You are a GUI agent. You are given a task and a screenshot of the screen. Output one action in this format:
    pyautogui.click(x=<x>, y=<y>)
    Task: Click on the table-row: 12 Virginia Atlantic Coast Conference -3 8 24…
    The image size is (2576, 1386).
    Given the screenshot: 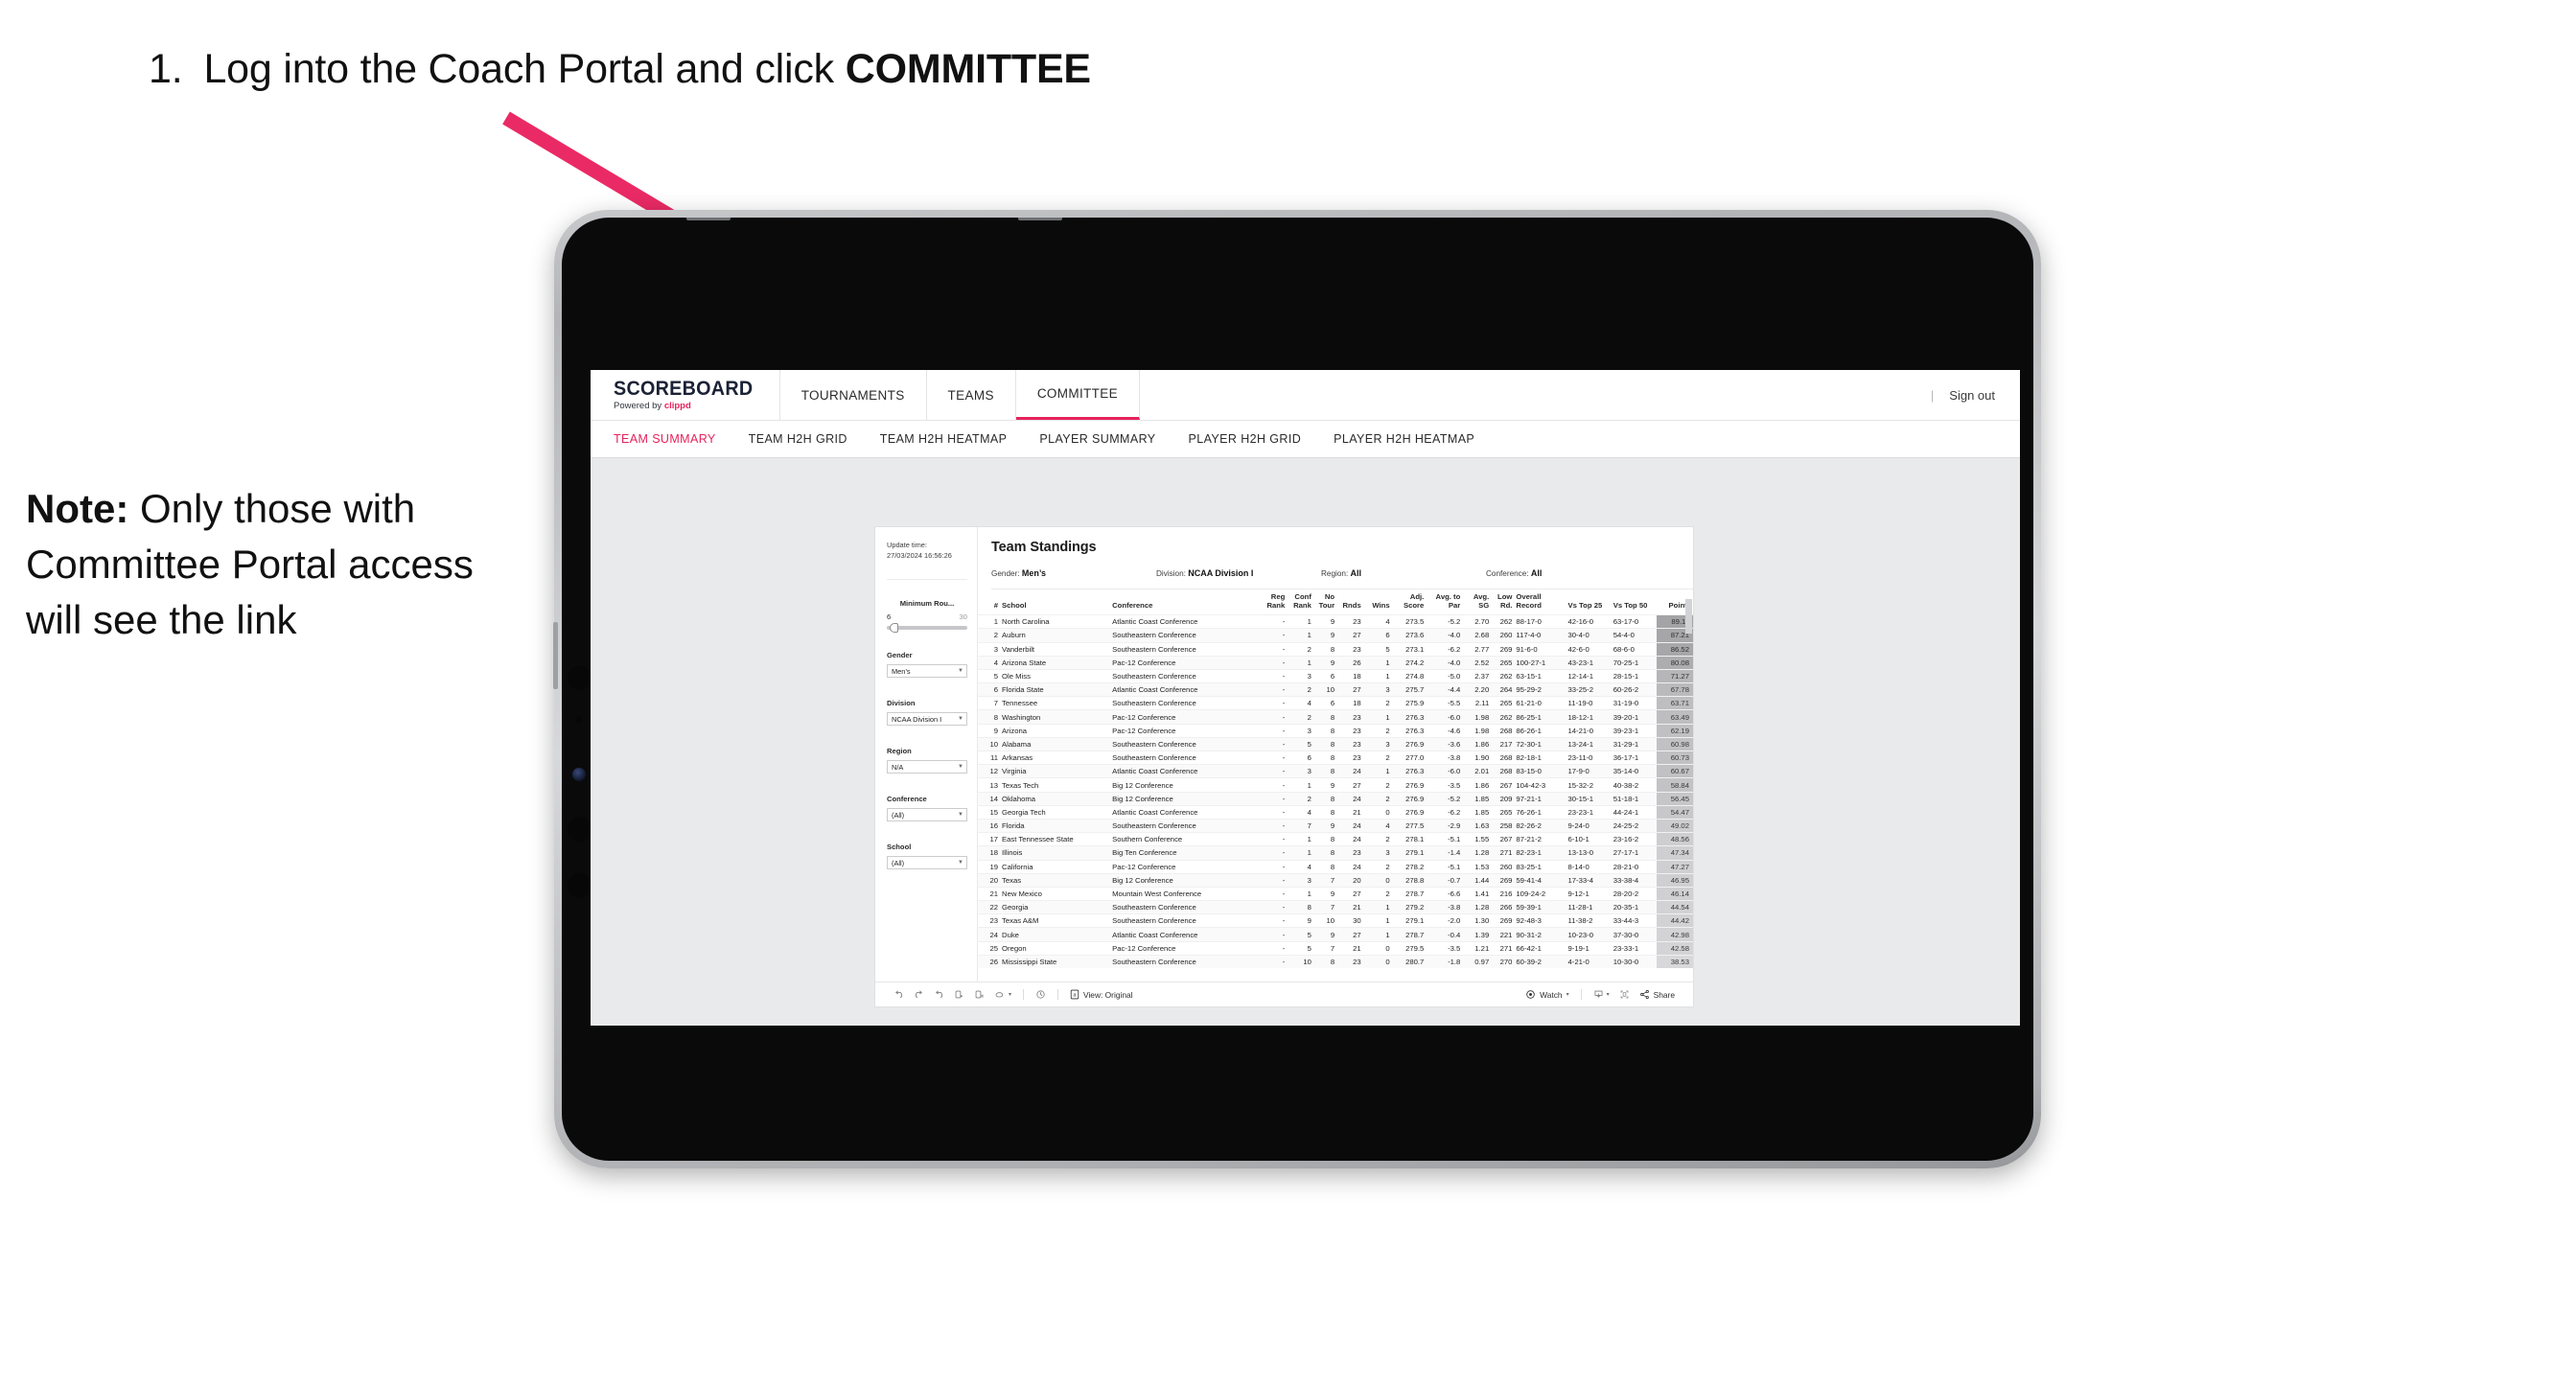 What is the action you would take?
    pyautogui.click(x=1335, y=771)
    